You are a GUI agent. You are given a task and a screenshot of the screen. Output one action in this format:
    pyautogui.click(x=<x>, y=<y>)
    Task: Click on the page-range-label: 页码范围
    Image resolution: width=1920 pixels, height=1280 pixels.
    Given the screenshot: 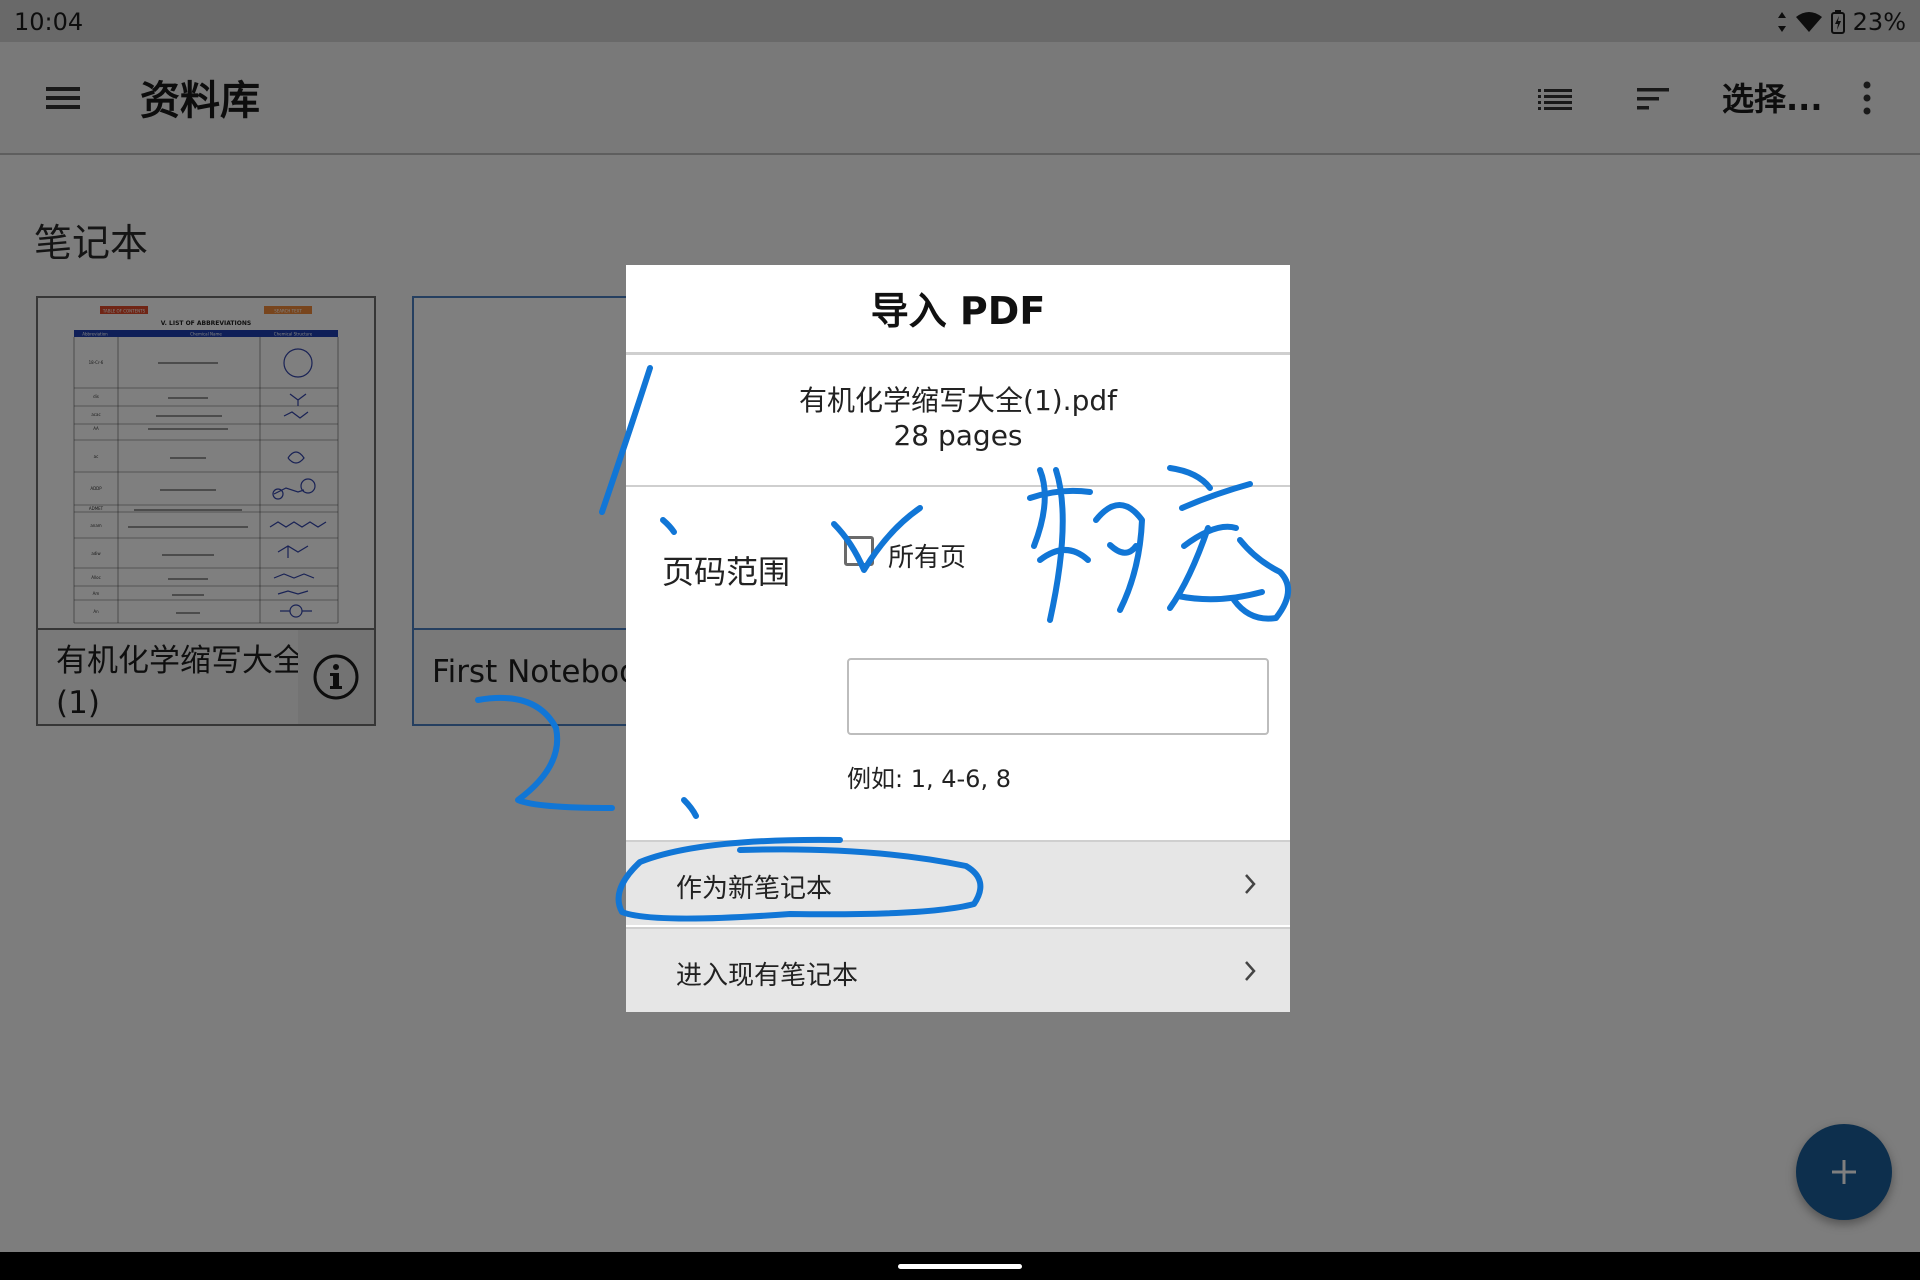 What is the action you would take?
    pyautogui.click(x=726, y=572)
    